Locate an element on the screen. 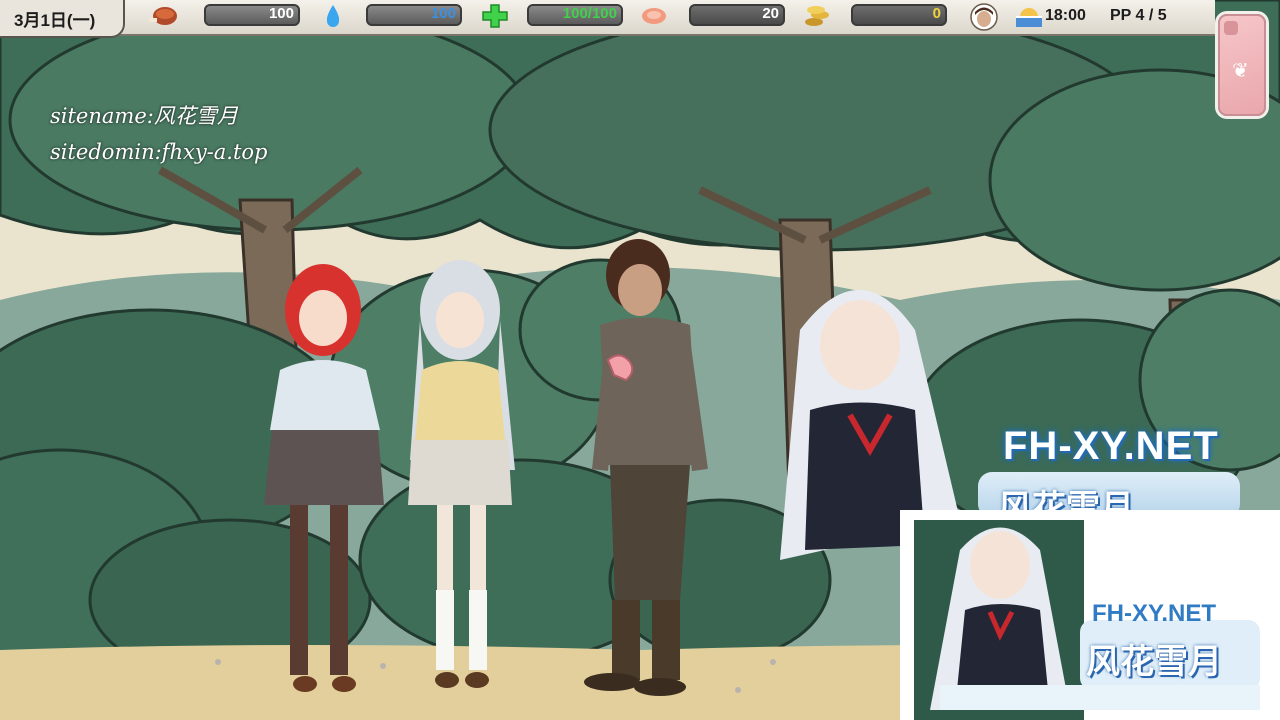 The height and width of the screenshot is (720, 1280). food-value: 100 is located at coordinates (281, 13).